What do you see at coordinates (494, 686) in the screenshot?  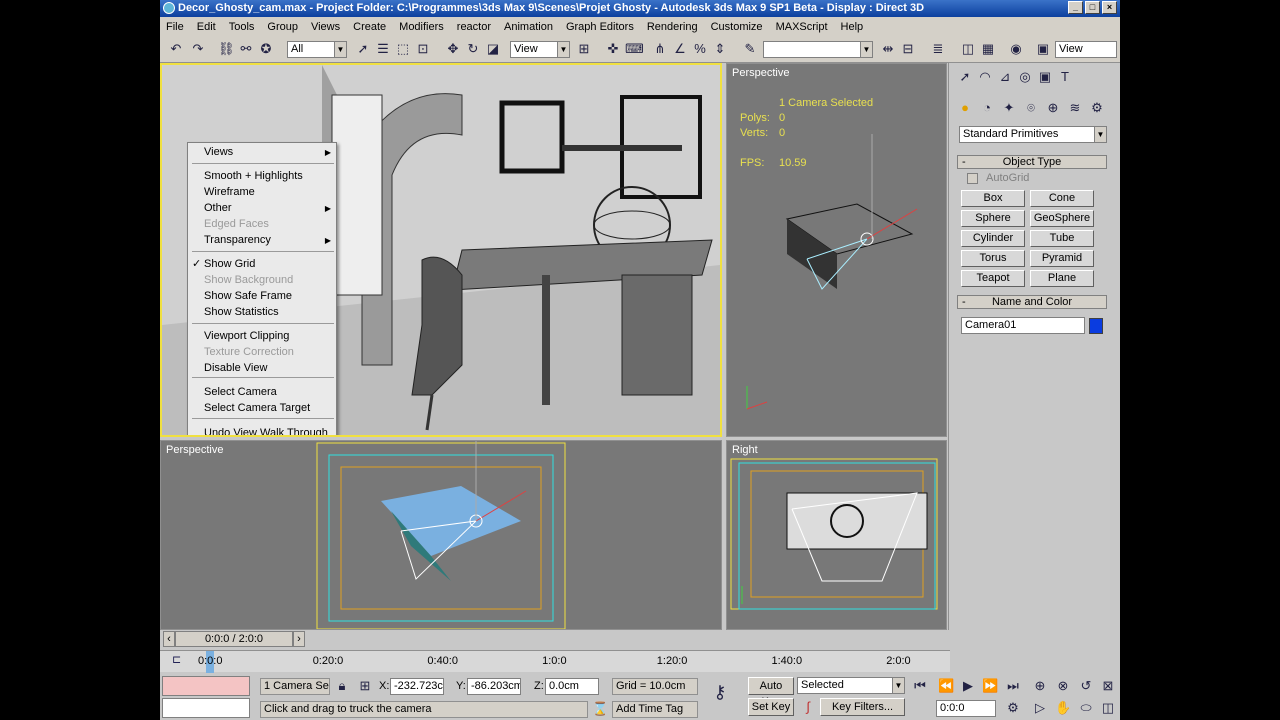 I see `y-coordinate-field: -86.203cm` at bounding box center [494, 686].